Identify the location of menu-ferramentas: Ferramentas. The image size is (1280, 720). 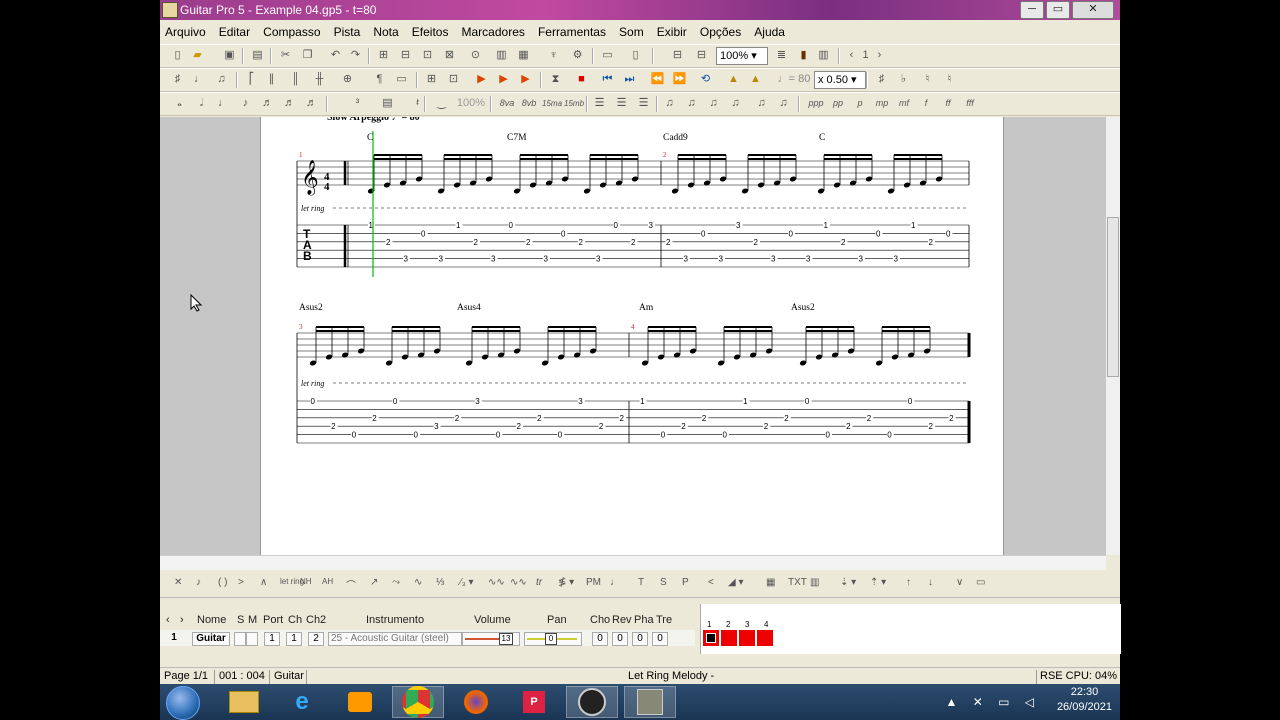
(572, 32).